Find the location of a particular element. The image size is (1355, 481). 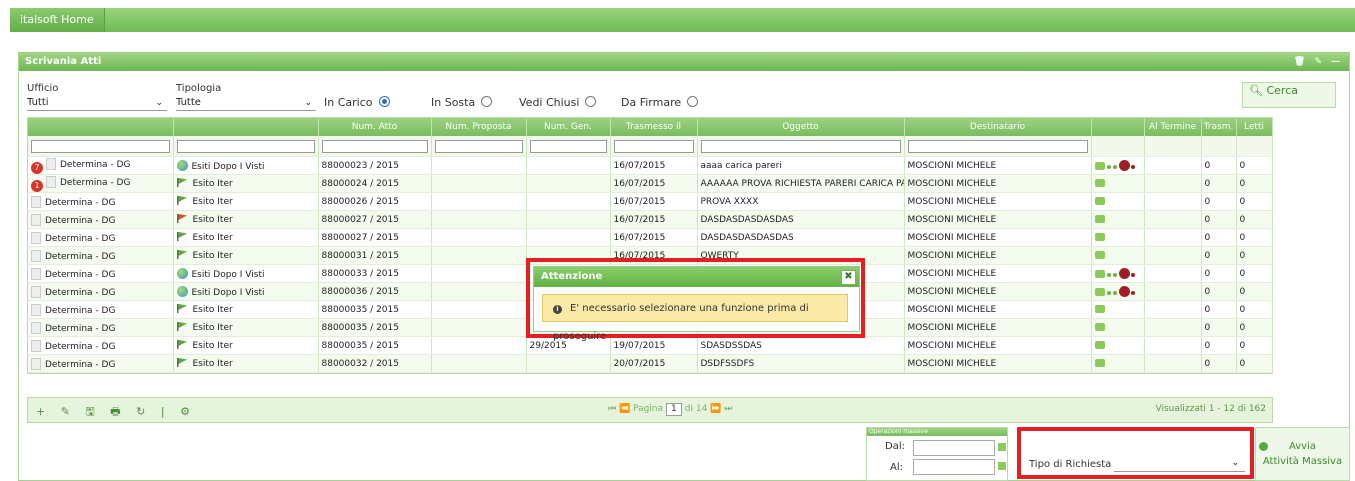

dal-input is located at coordinates (954, 448).